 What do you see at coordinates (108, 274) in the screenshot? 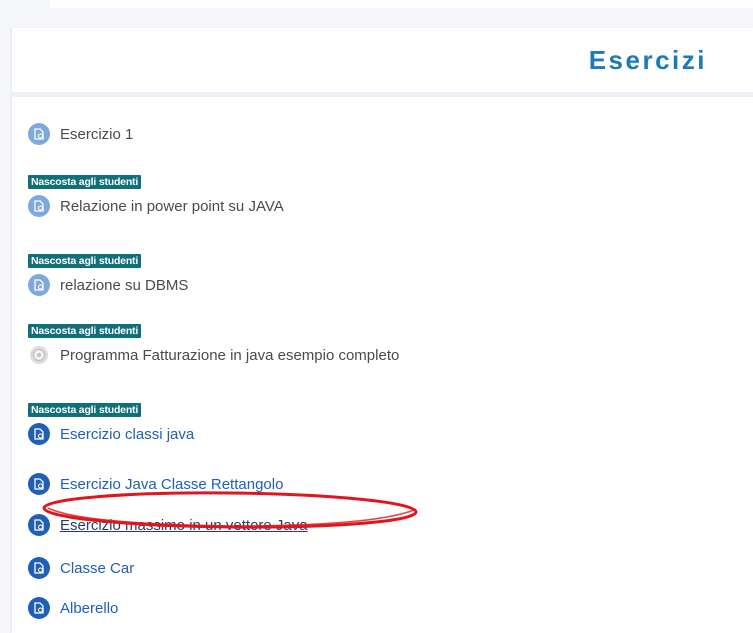
I see `activity-item: Nascosta agli studenti relazione su DBMS` at bounding box center [108, 274].